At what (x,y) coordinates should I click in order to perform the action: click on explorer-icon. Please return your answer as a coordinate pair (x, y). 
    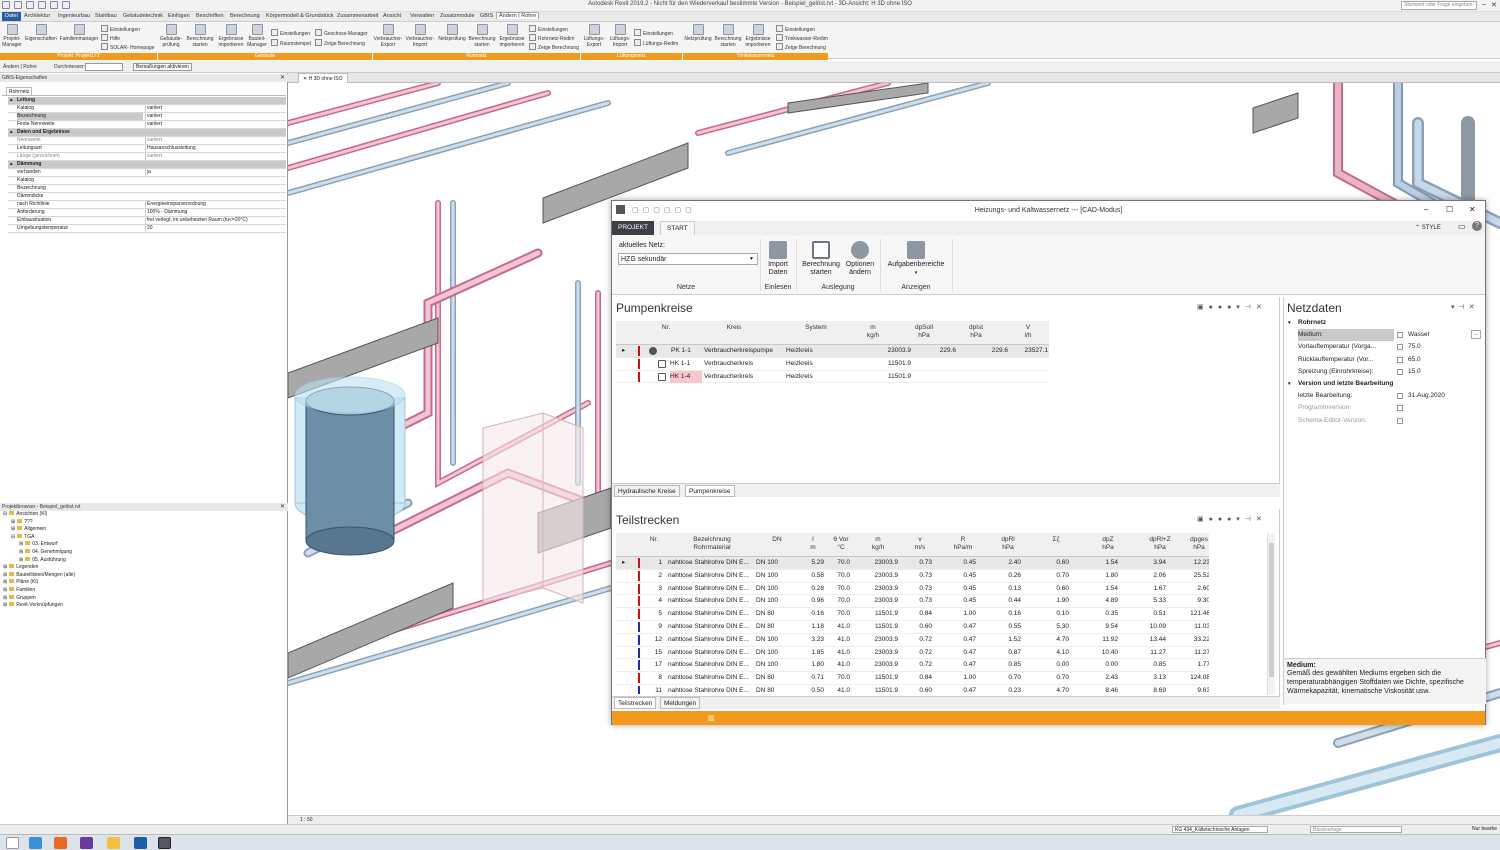
    Looking at the image, I should click on (113, 843).